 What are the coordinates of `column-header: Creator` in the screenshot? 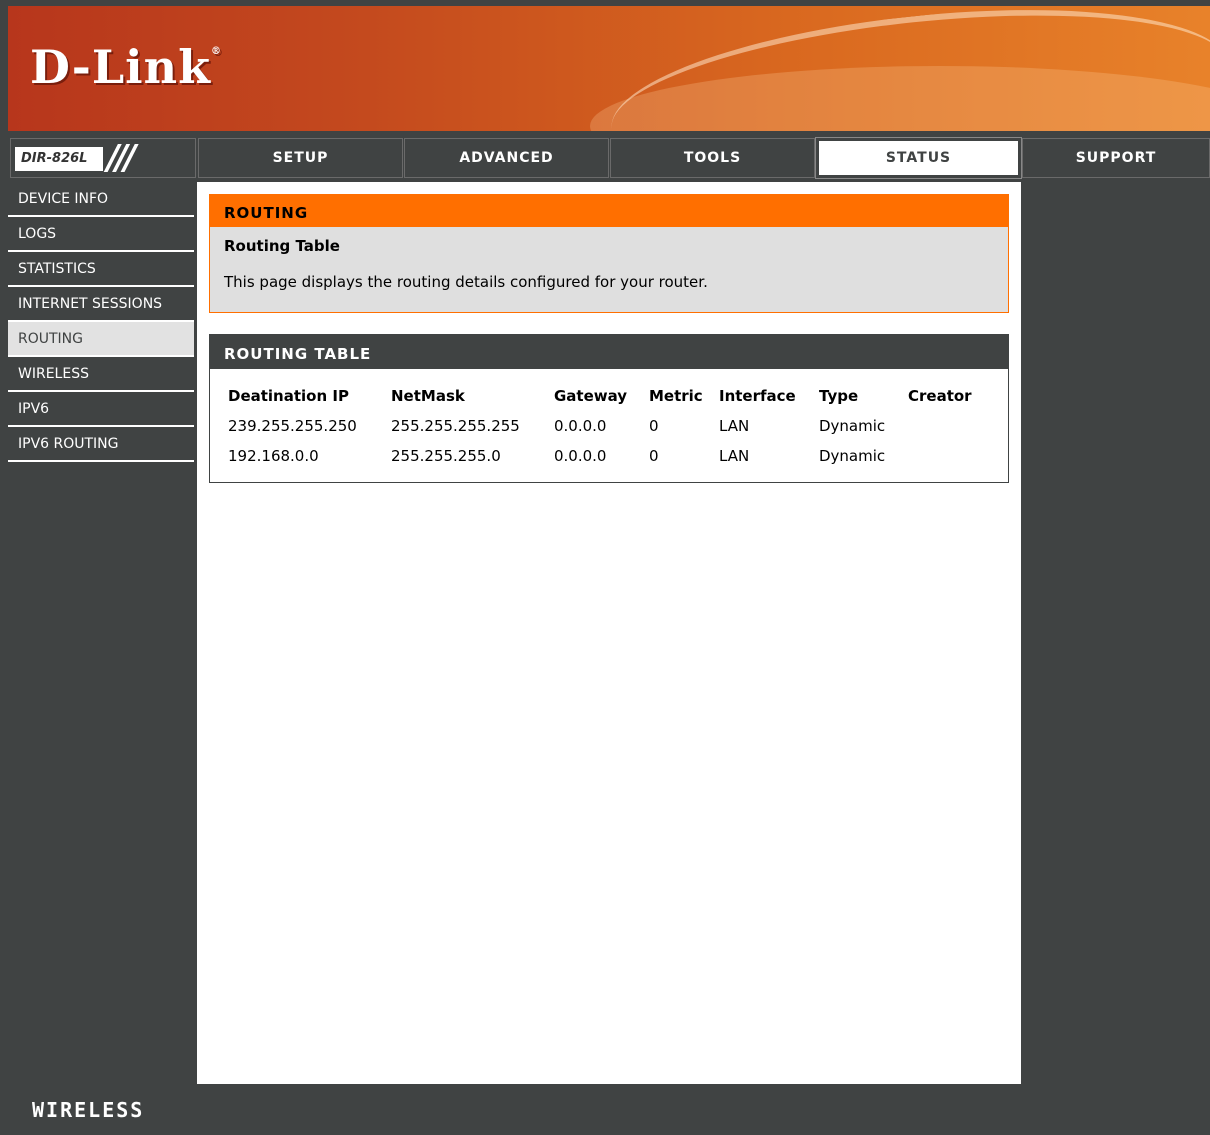 It's located at (940, 396).